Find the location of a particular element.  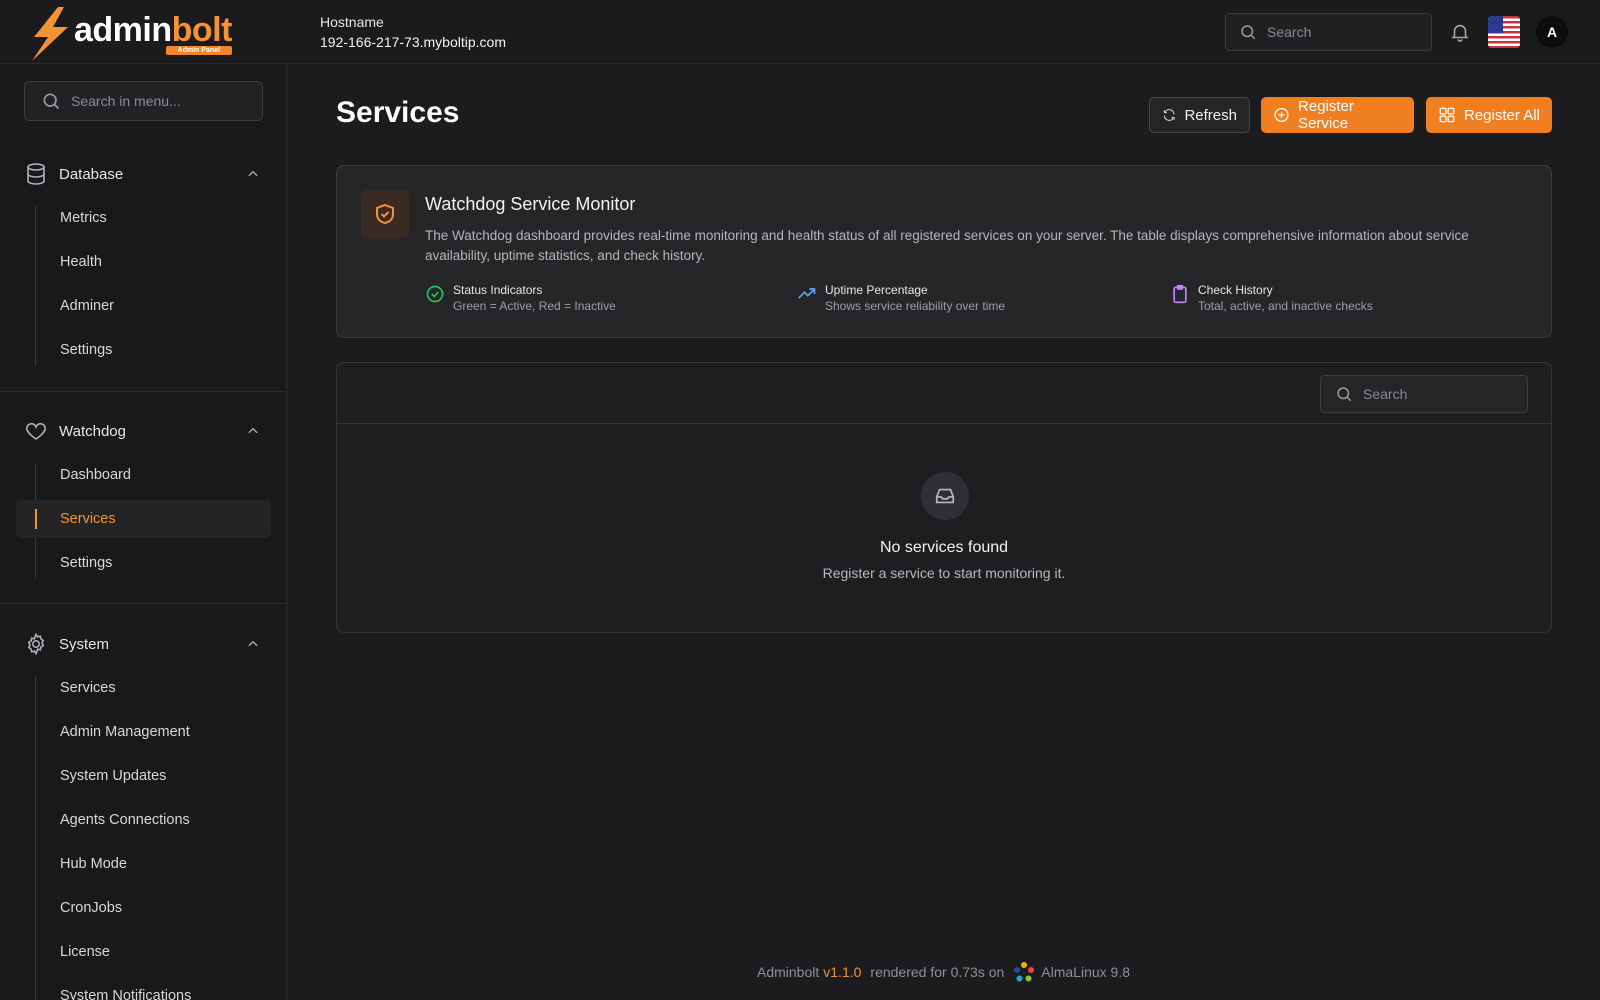

register-all-button-label: Register All is located at coordinates (1502, 115).